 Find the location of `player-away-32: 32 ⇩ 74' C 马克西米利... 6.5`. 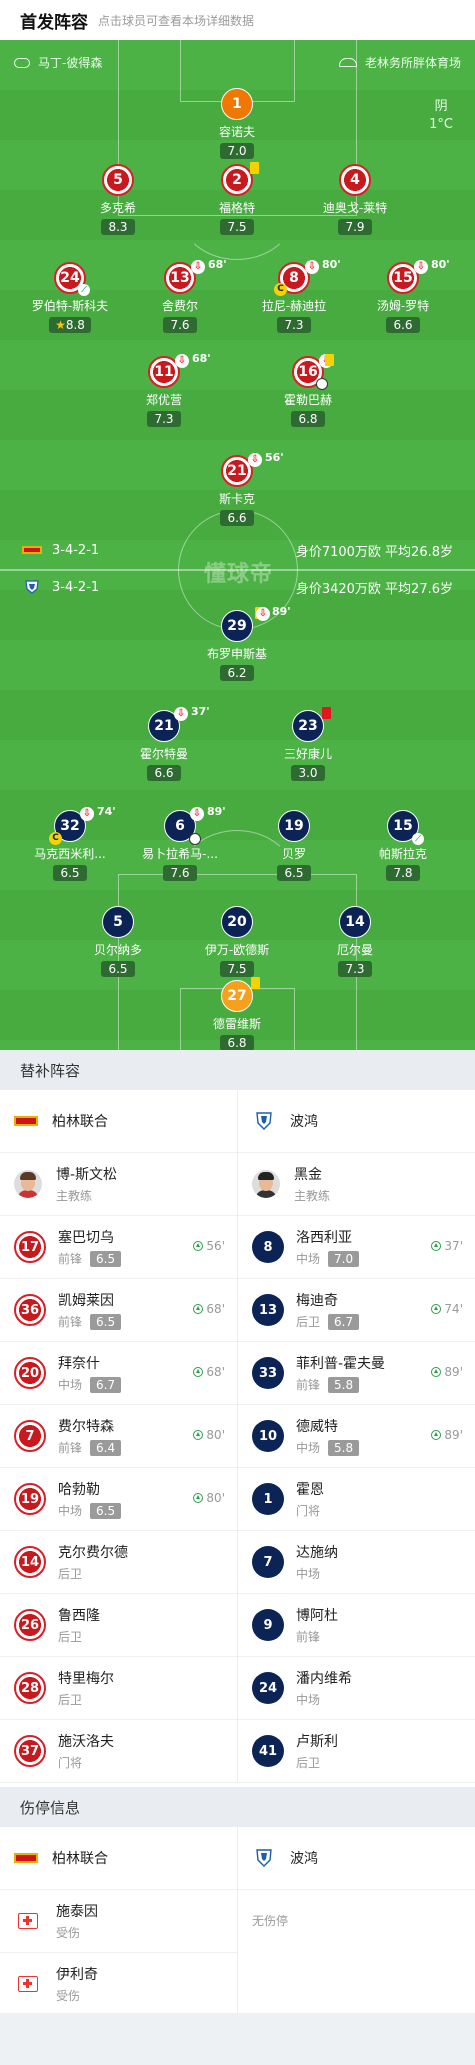

player-away-32: 32 ⇩ 74' C 马克西米利... 6.5 is located at coordinates (70, 843).